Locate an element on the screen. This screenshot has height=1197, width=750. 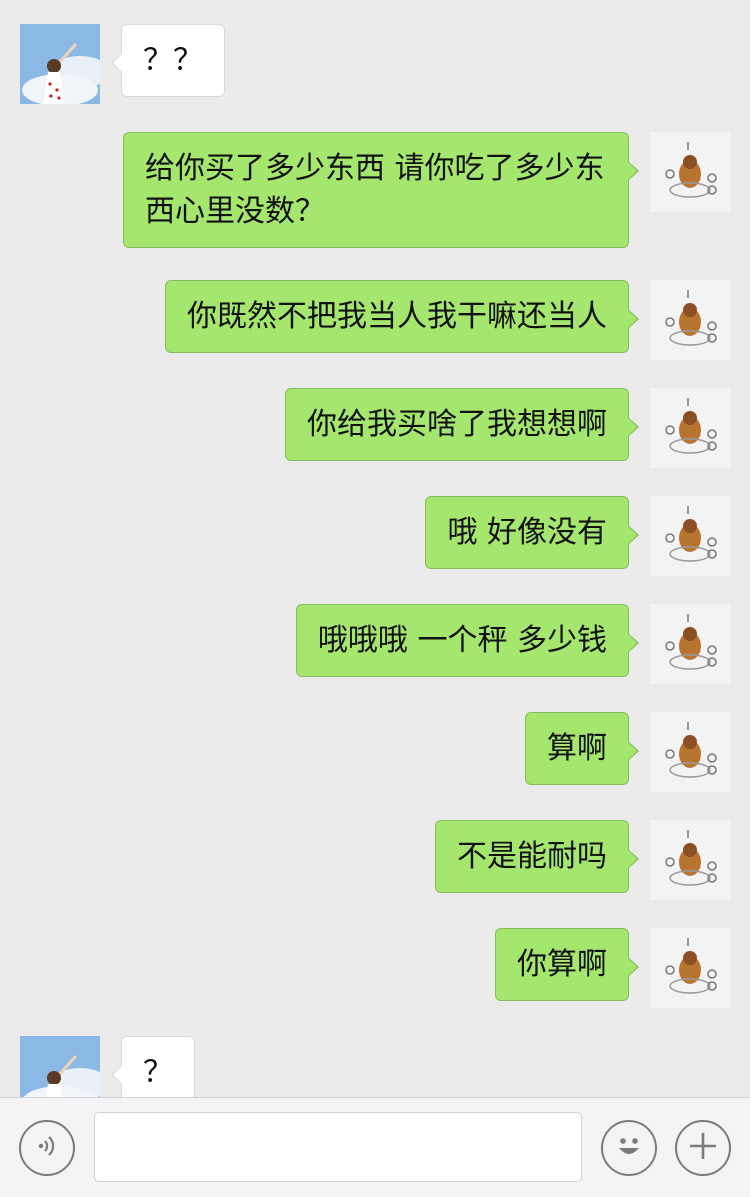
emoji-icon is located at coordinates (629, 1148).